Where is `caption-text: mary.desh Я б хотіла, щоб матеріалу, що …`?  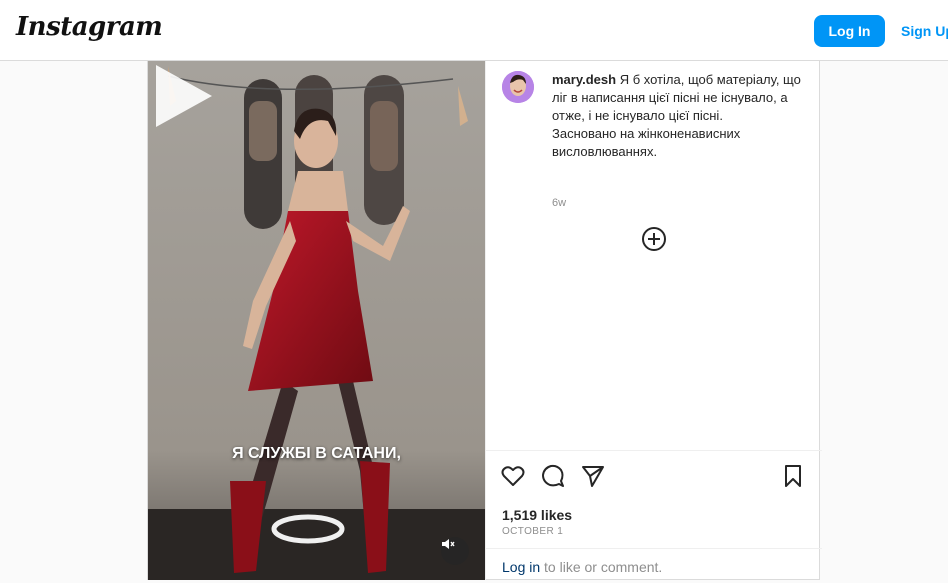 caption-text: mary.desh Я б хотіла, щоб матеріалу, що … is located at coordinates (677, 116).